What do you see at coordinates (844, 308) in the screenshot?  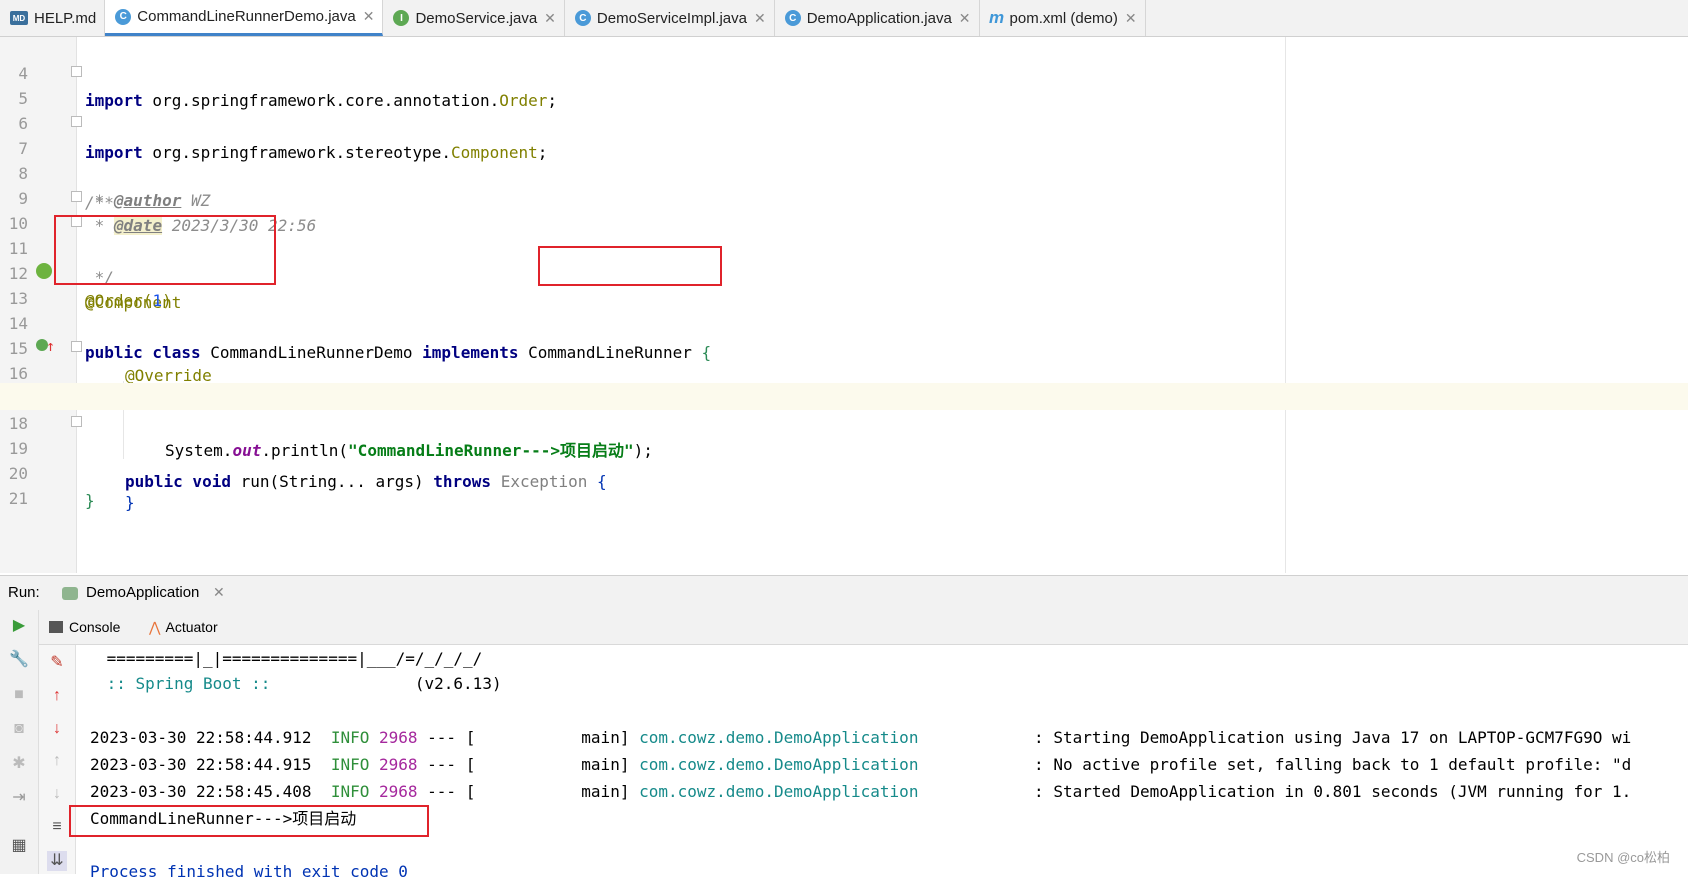 I see `code-line: 14` at bounding box center [844, 308].